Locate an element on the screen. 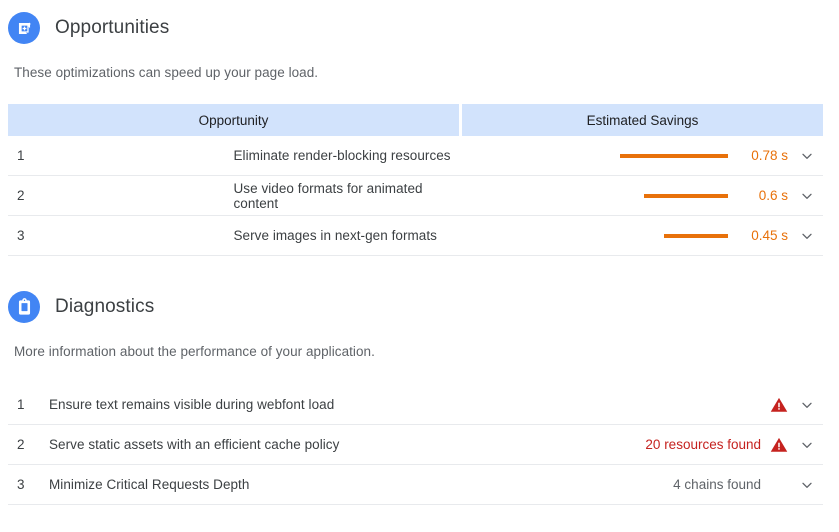 The height and width of the screenshot is (532, 839). diagnostic-title: Minimize Critical Requests Depth is located at coordinates (254, 485).